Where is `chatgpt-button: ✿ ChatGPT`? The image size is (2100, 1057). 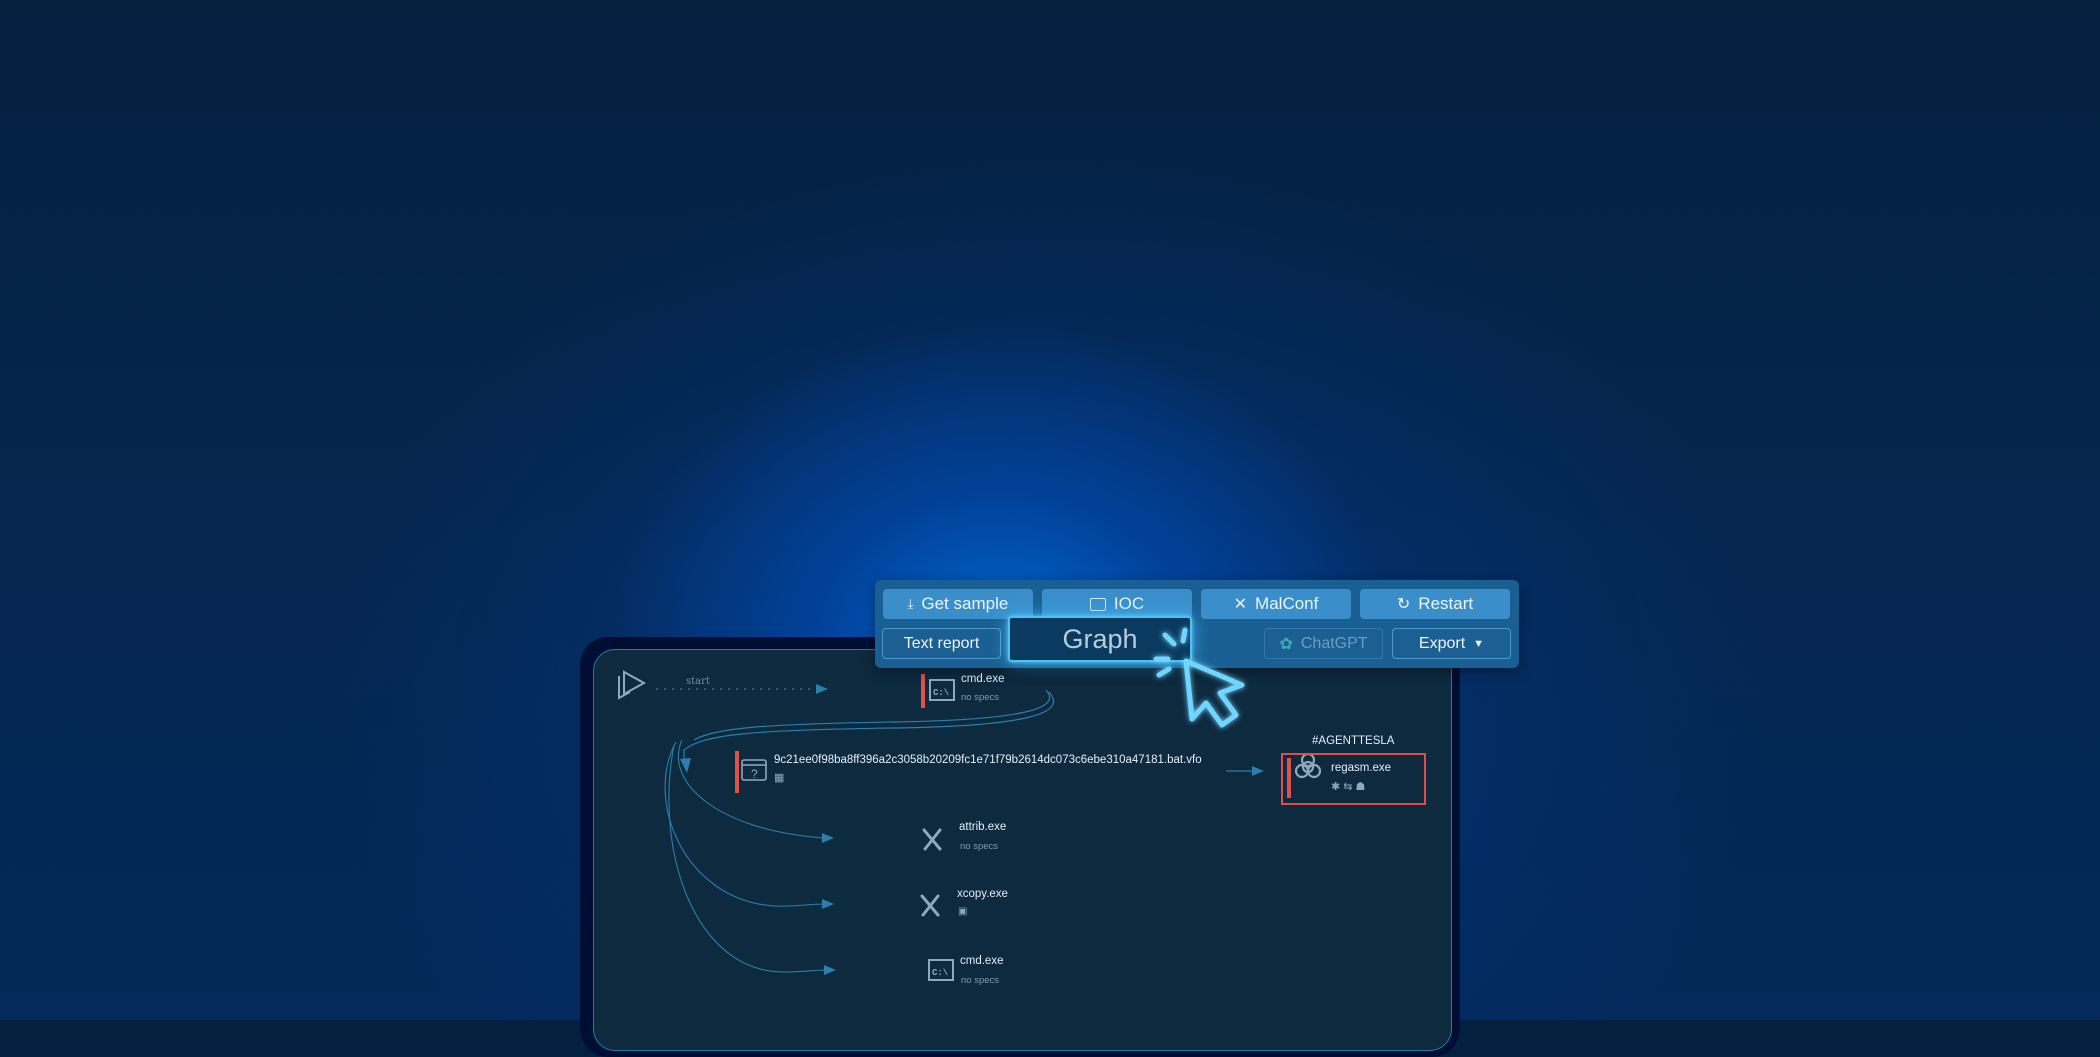
chatgpt-button: ✿ ChatGPT is located at coordinates (1323, 643).